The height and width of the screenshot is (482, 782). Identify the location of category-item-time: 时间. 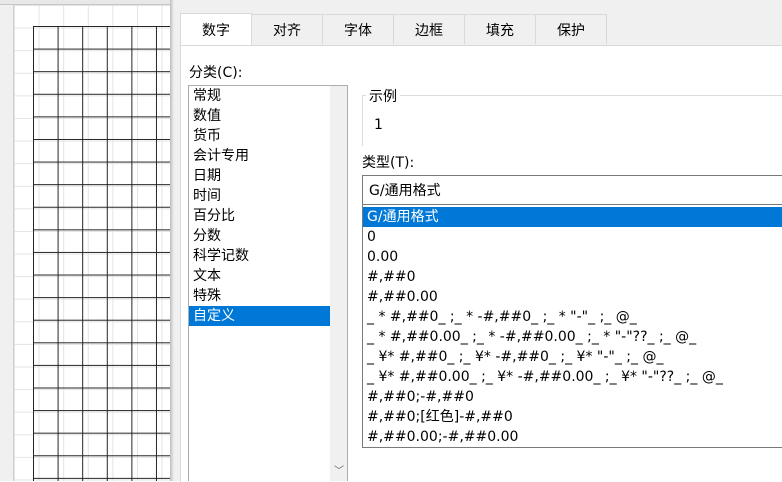
(268, 196).